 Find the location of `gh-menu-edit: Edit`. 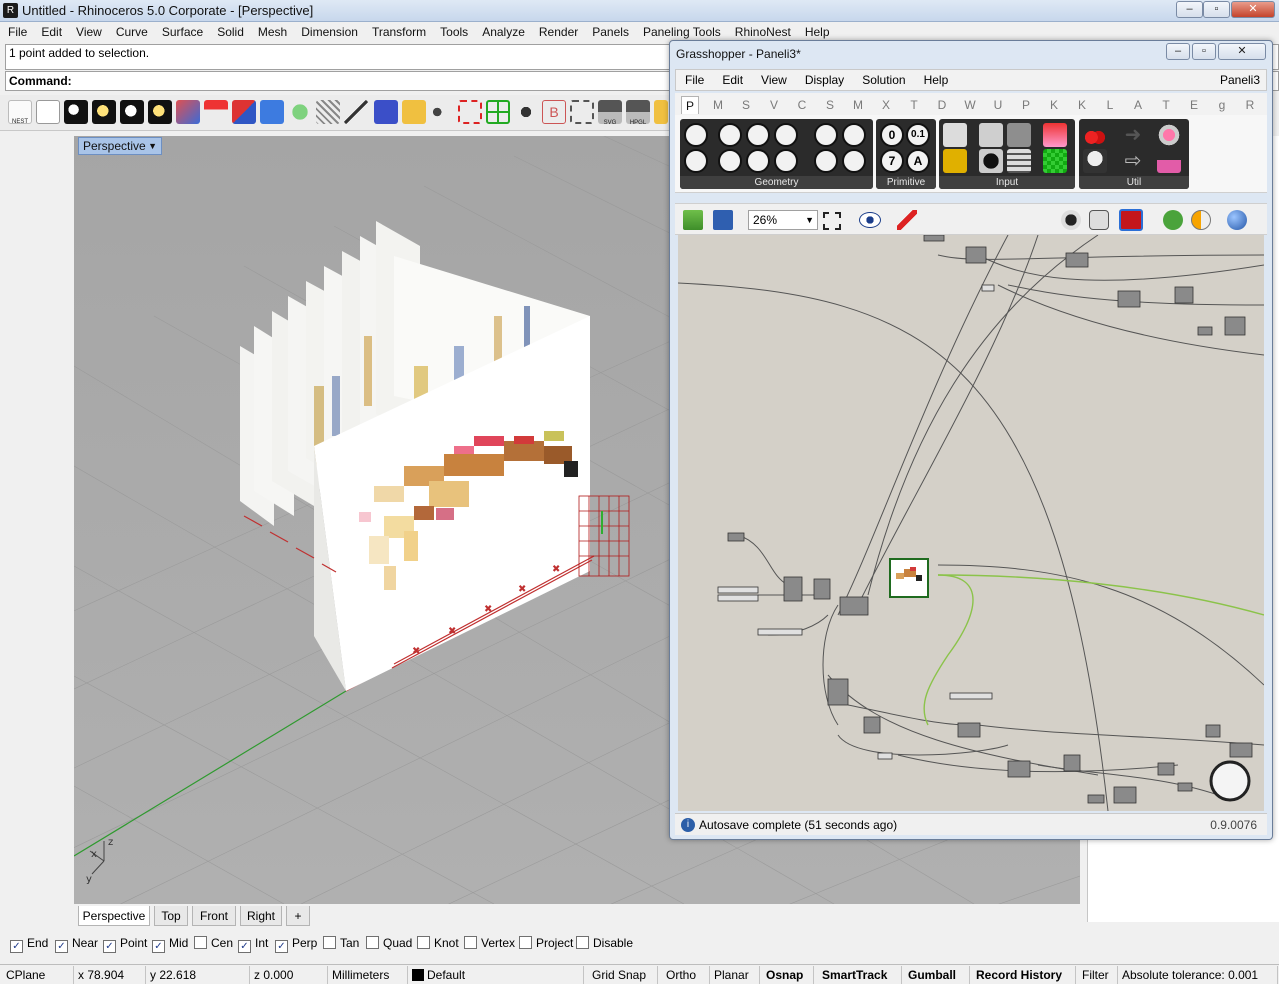

gh-menu-edit: Edit is located at coordinates (732, 80).